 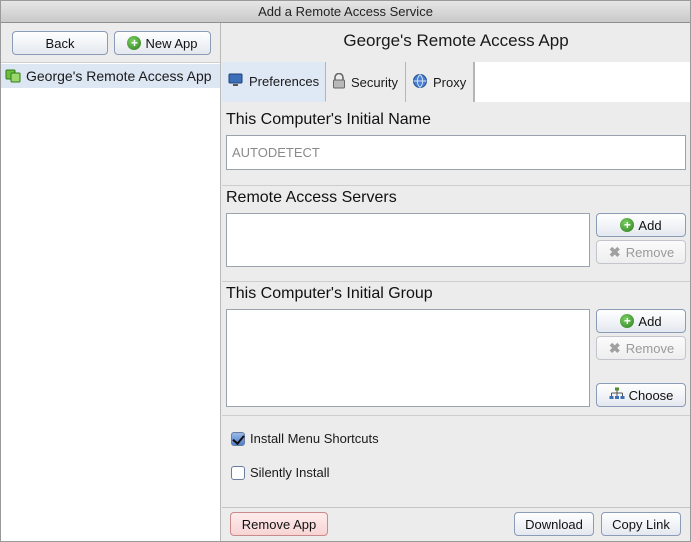 I want to click on group-add-button: + Add, so click(x=641, y=321).